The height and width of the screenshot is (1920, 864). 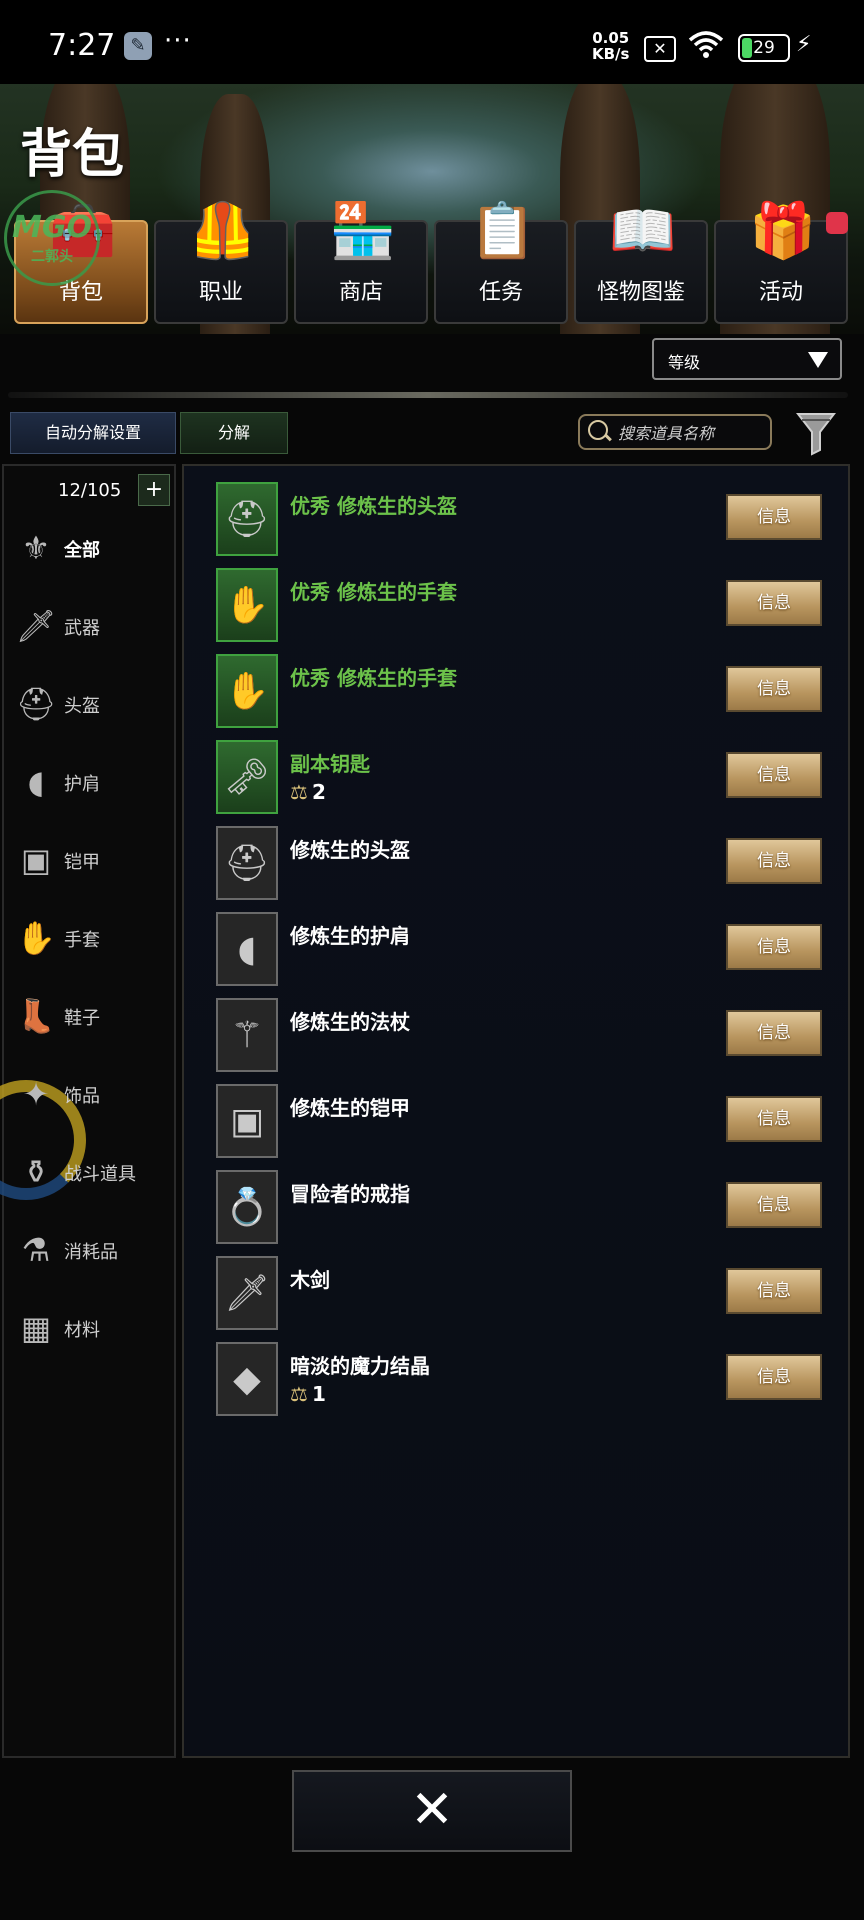 I want to click on category-label: 护肩, so click(x=82, y=784).